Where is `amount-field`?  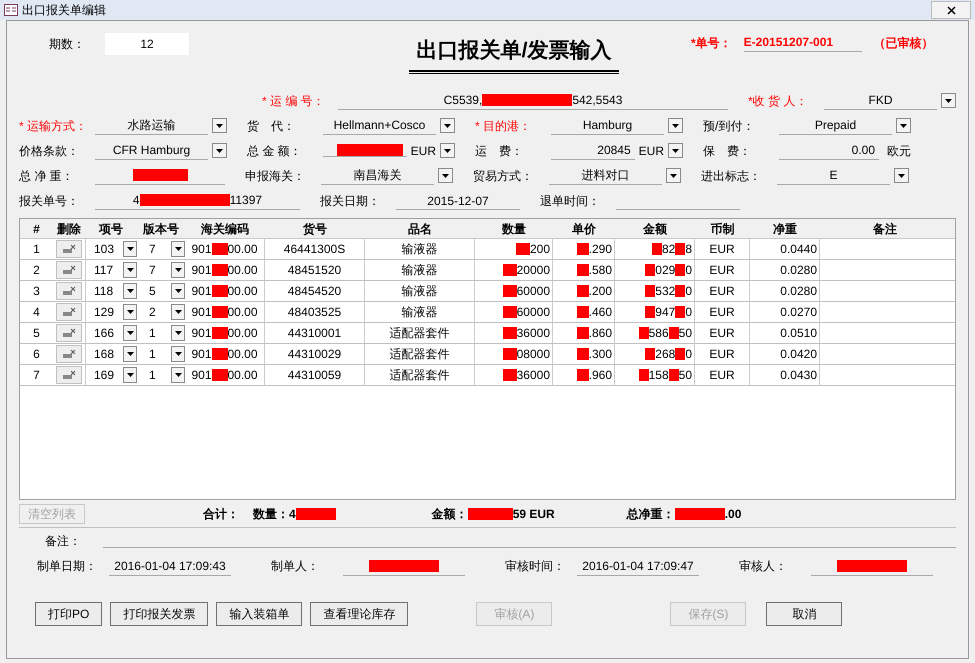
amount-field is located at coordinates (365, 150).